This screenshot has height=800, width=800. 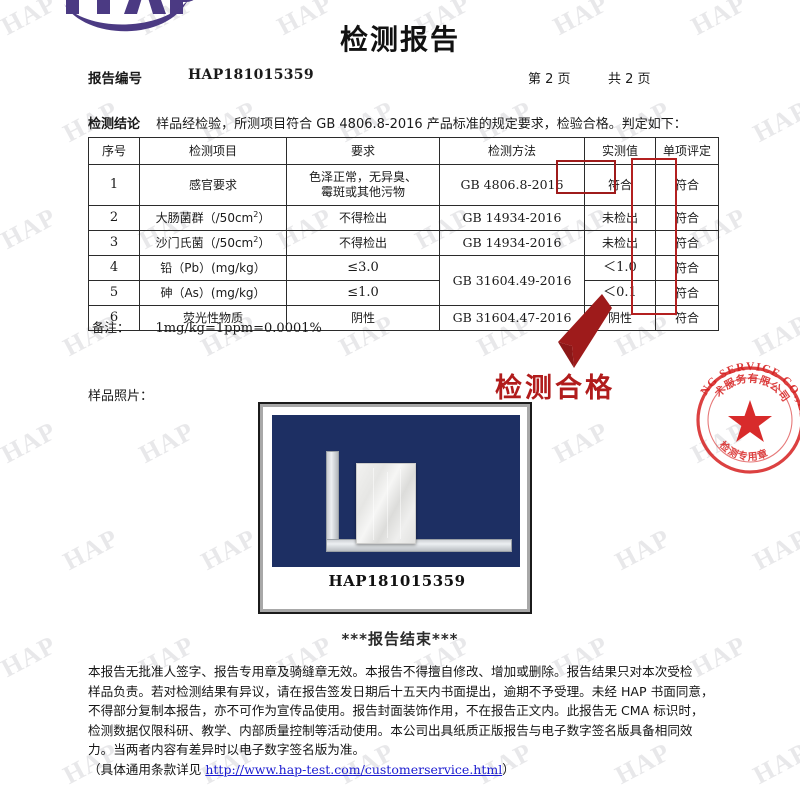 I want to click on table-row: 2 大肠菌群（/50cm2） 不得检出 GB 14934-2016 未检出 符合, so click(x=403, y=218).